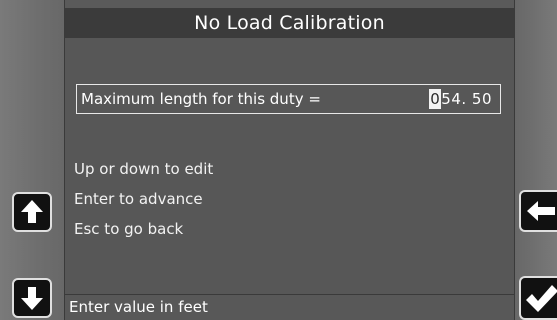 The image size is (557, 320). I want to click on down-button, so click(32, 298).